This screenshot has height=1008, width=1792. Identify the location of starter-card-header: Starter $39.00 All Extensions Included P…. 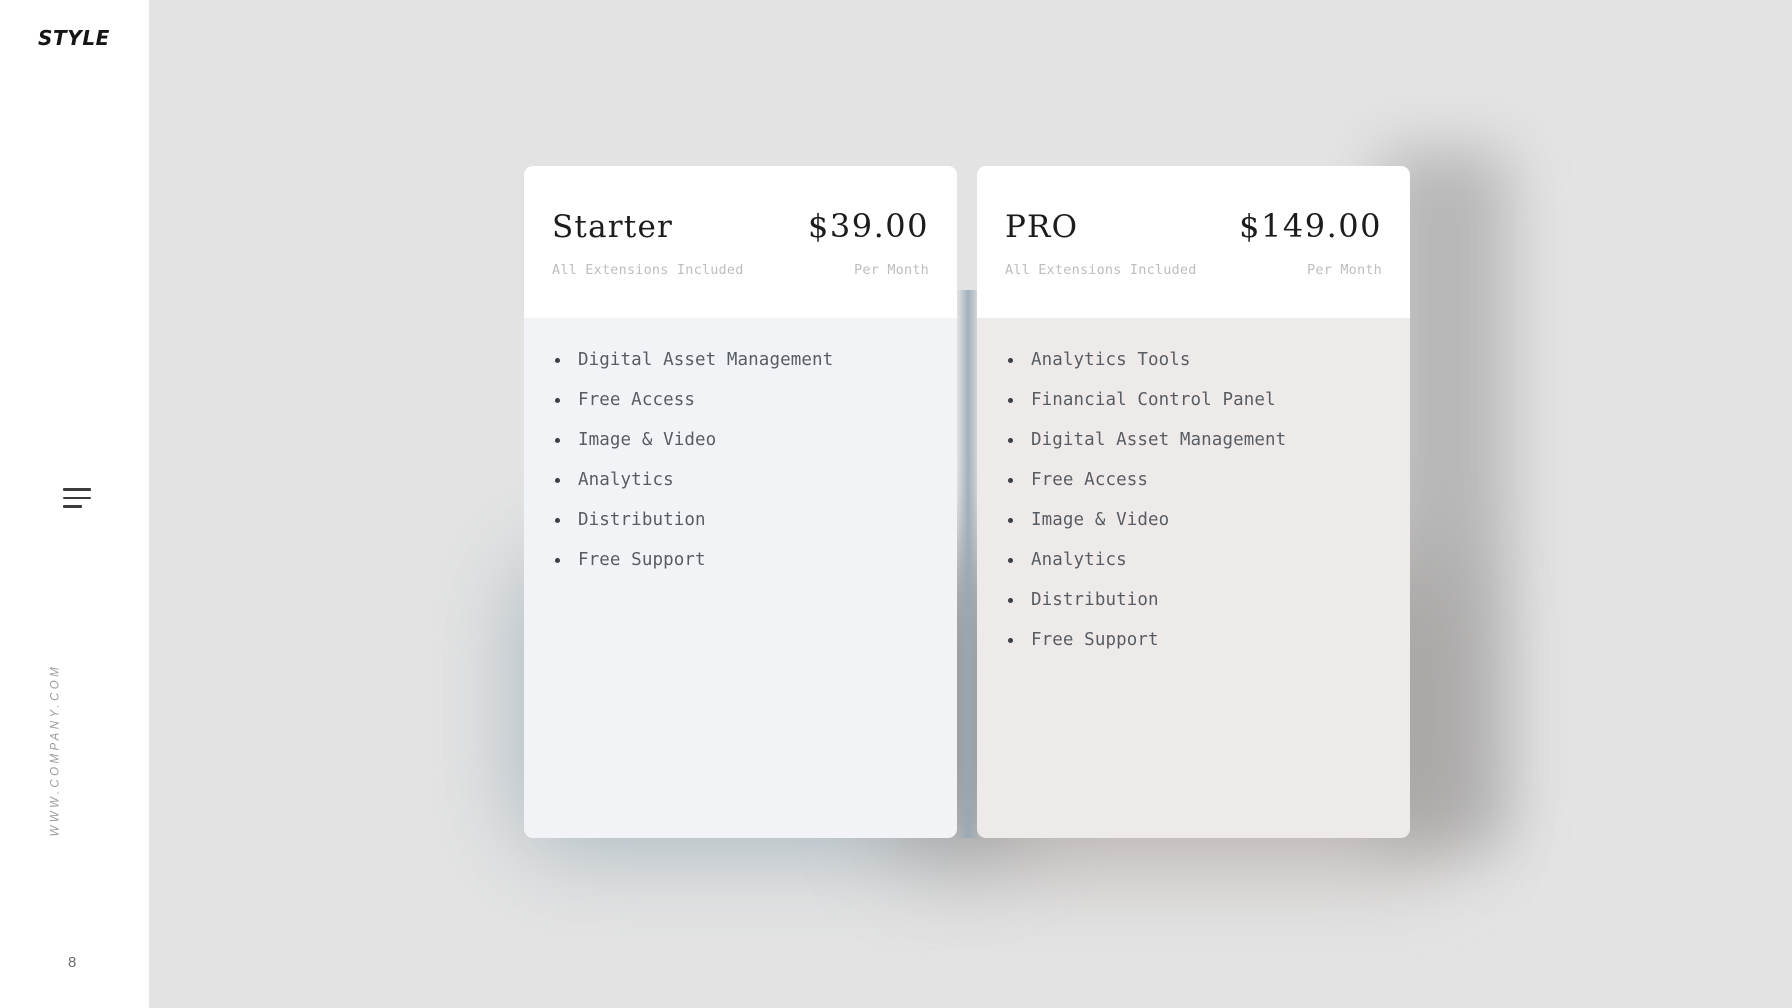
(740, 242).